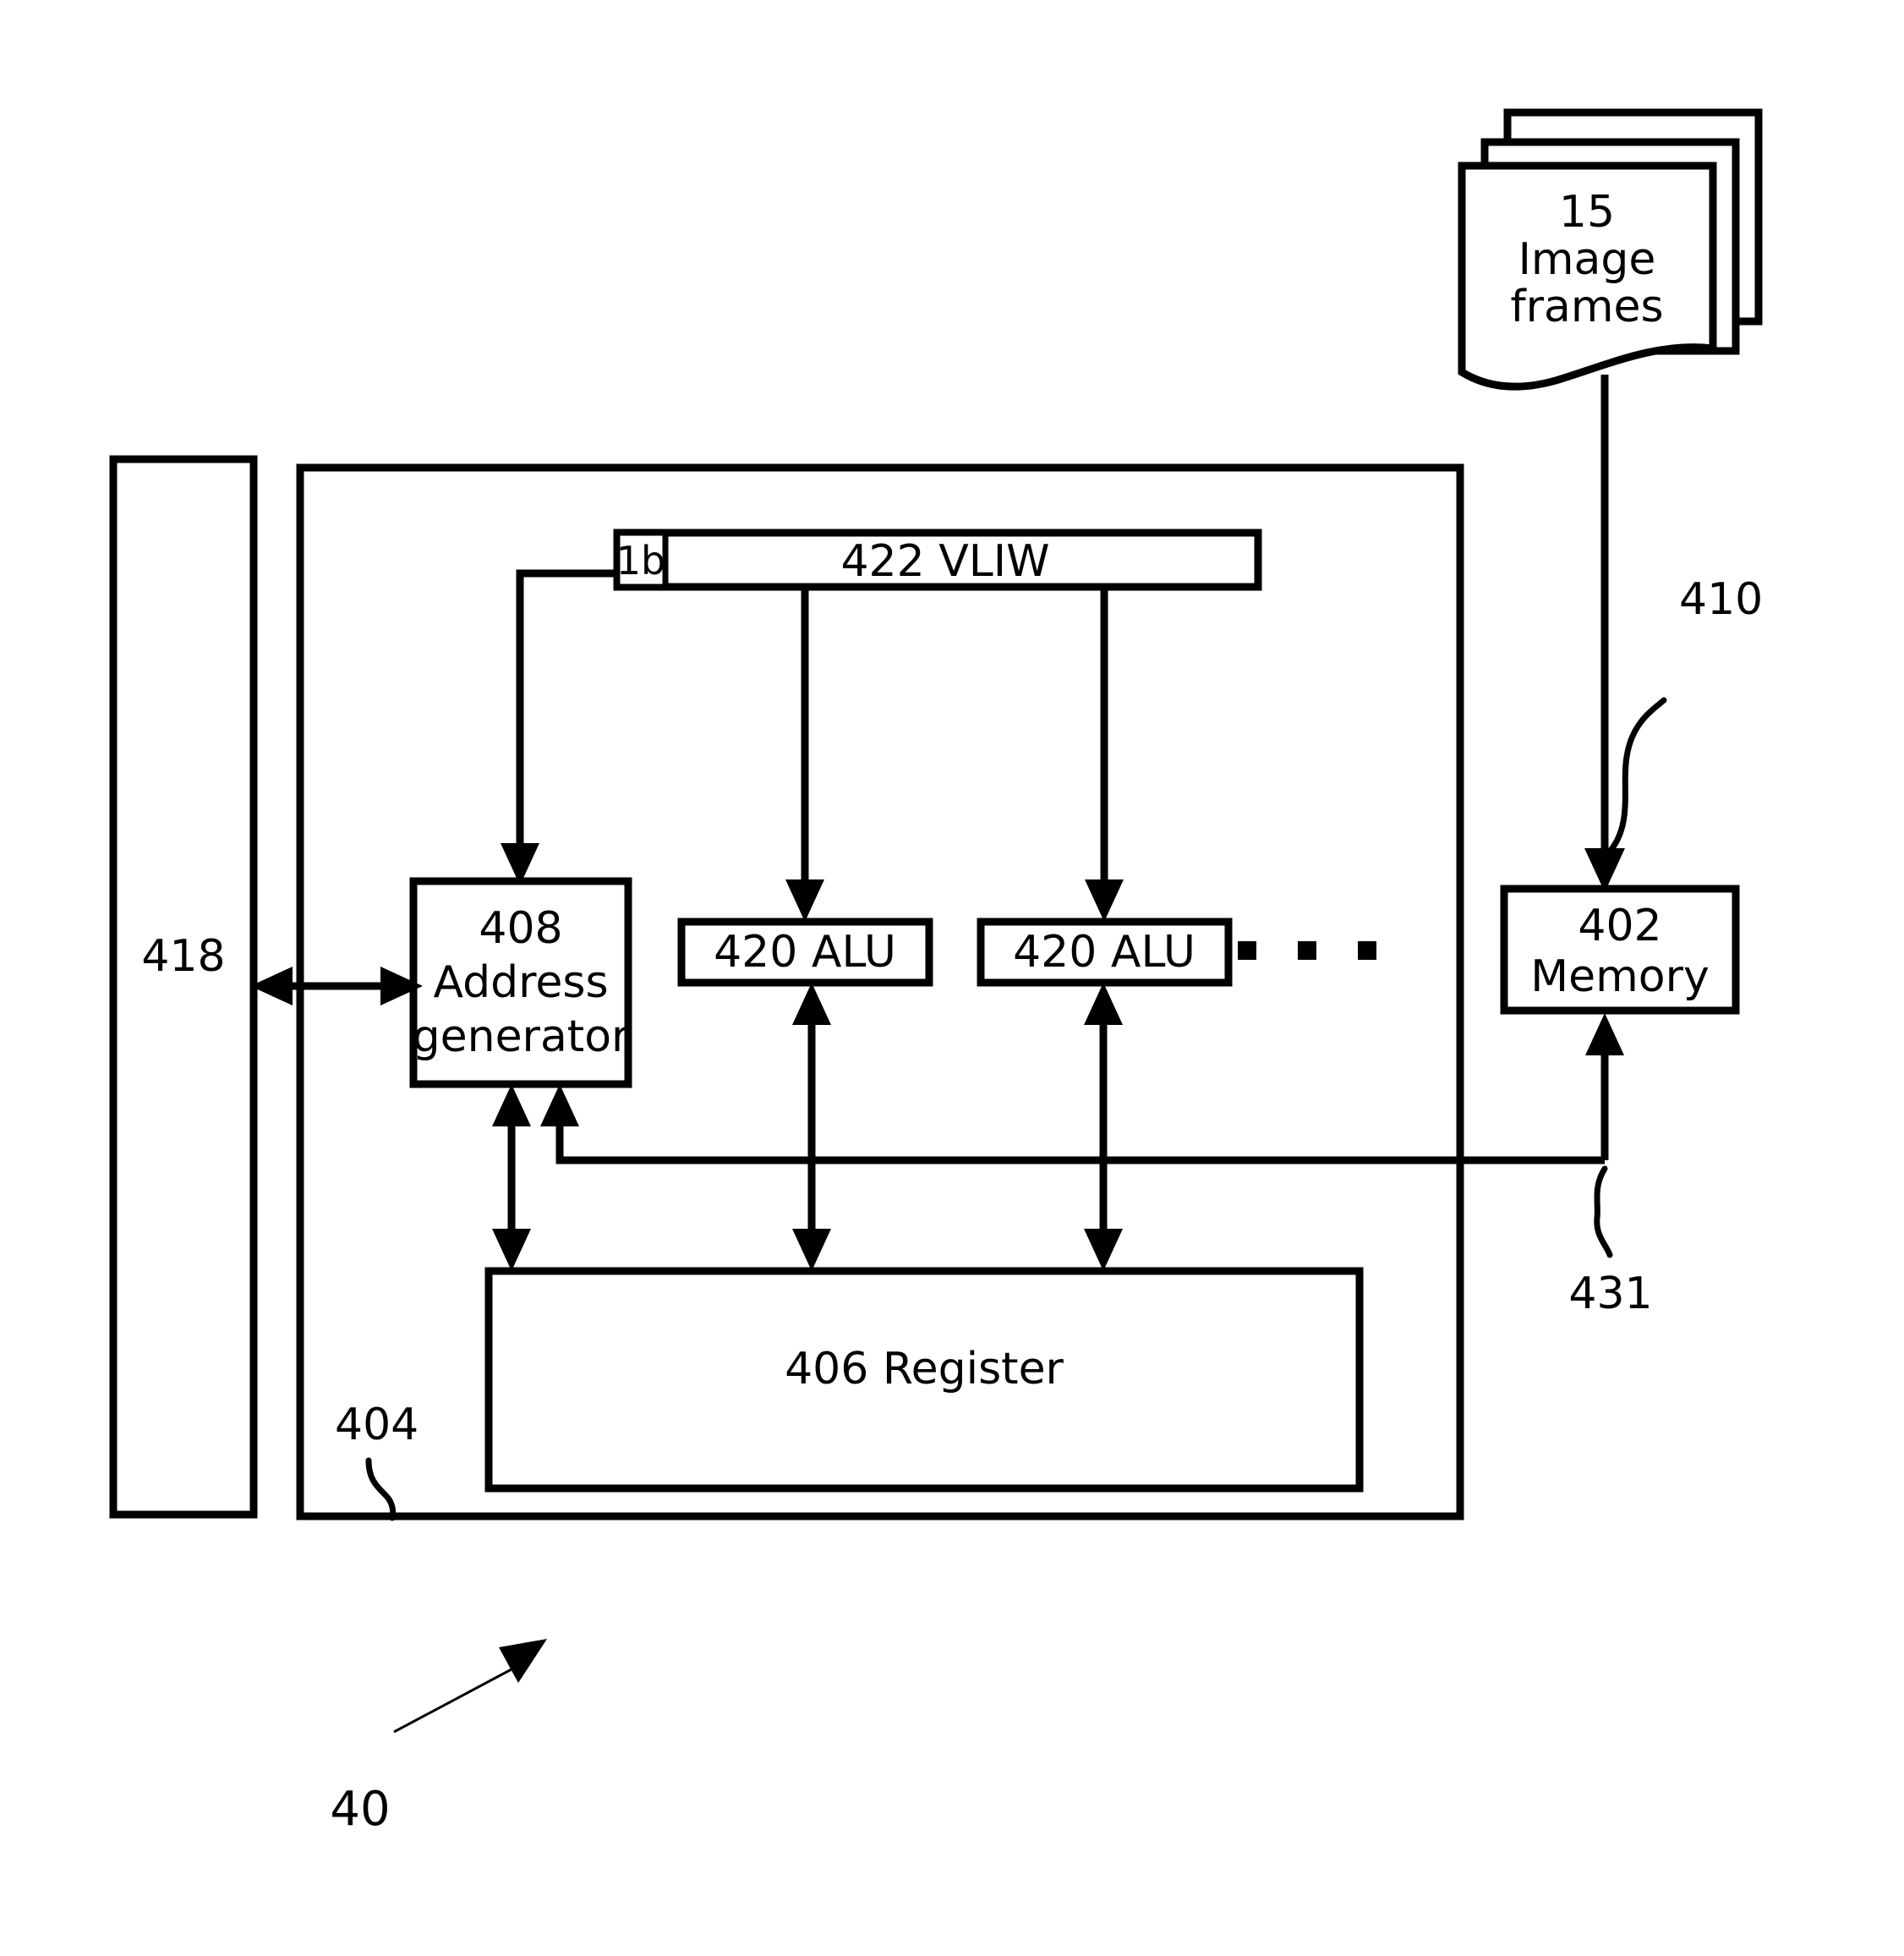 Image resolution: width=1904 pixels, height=1956 pixels. What do you see at coordinates (945, 561) in the screenshot?
I see `vliw-422-label: 422 VLIW` at bounding box center [945, 561].